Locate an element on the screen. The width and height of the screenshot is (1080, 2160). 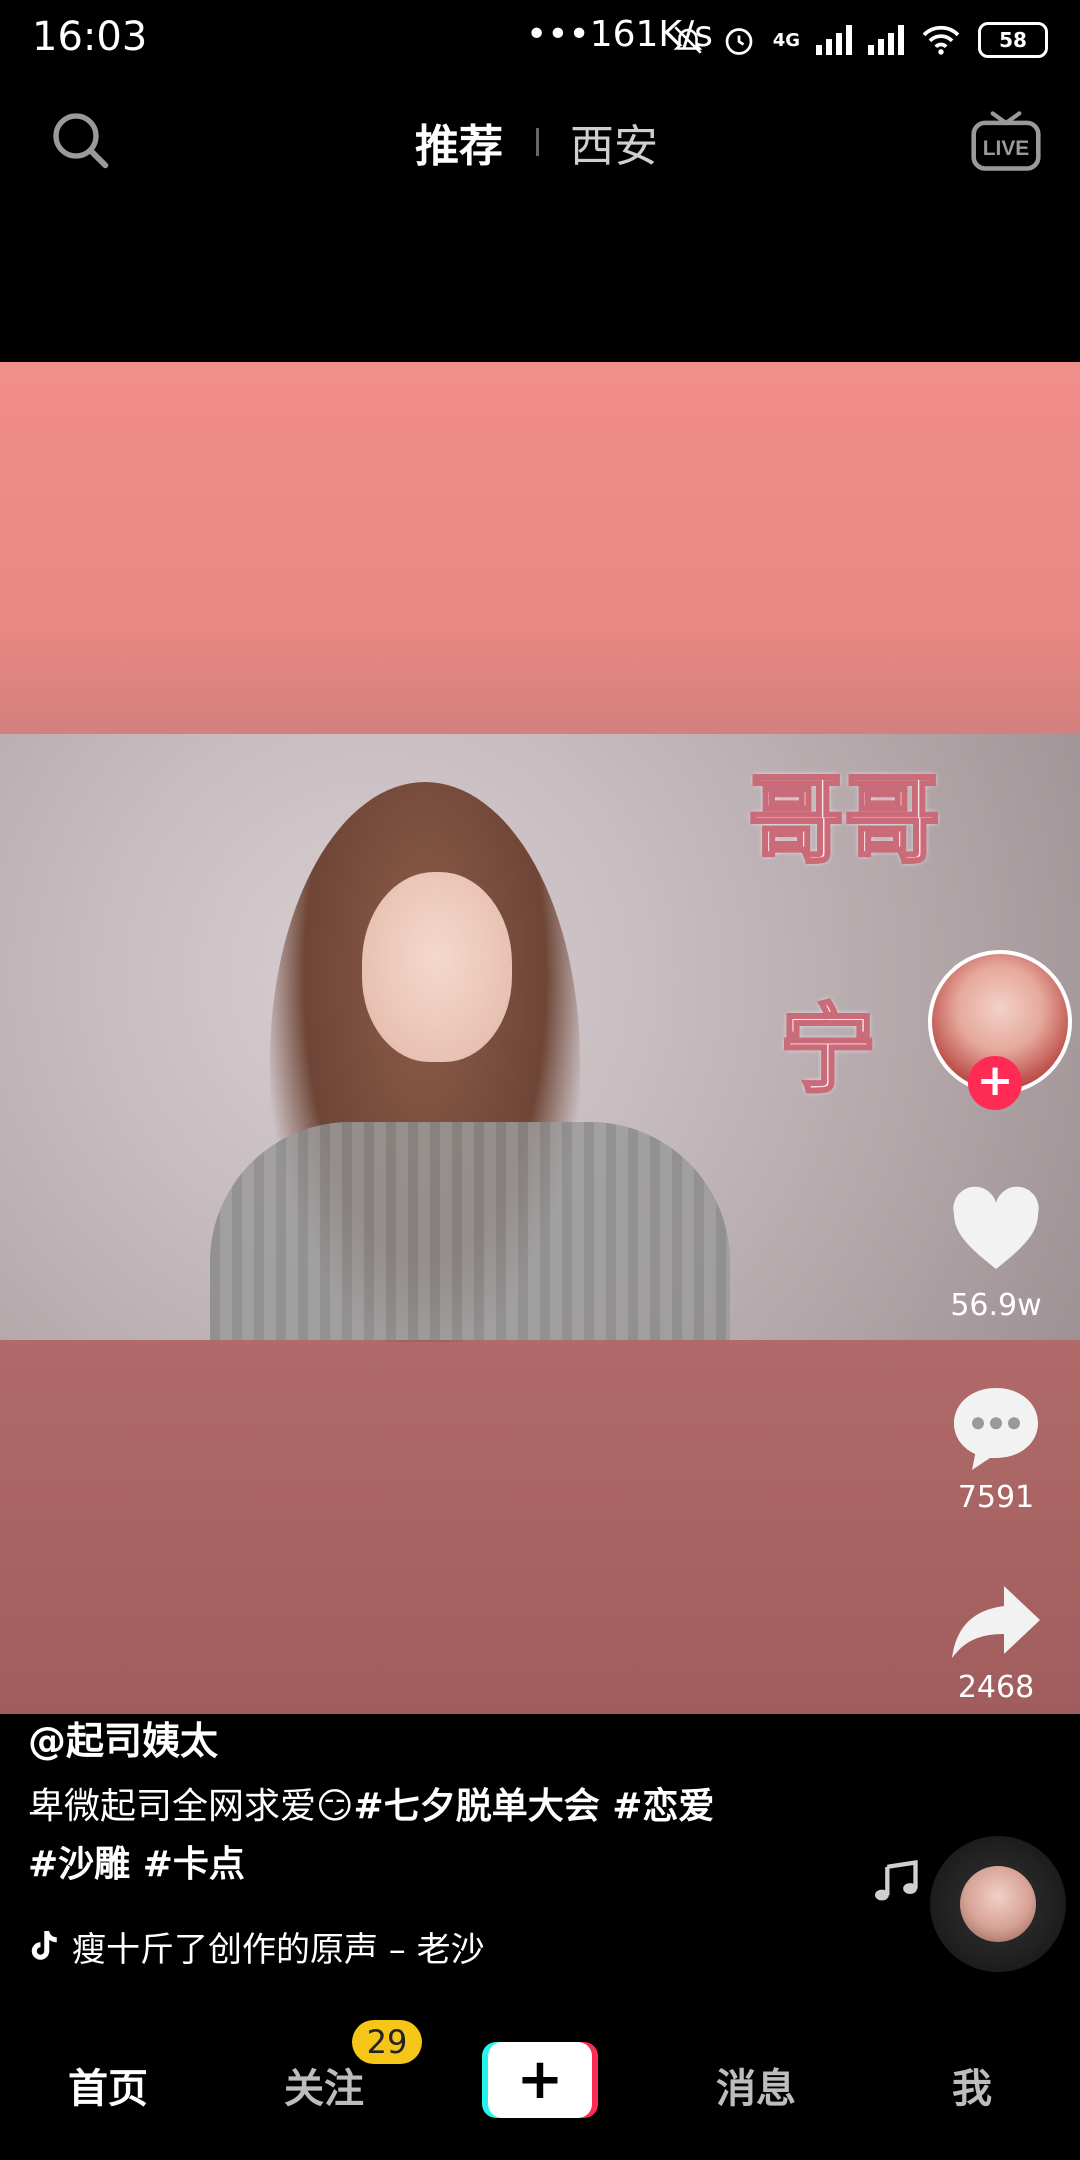
signal-2-icon is located at coordinates (886, 40).